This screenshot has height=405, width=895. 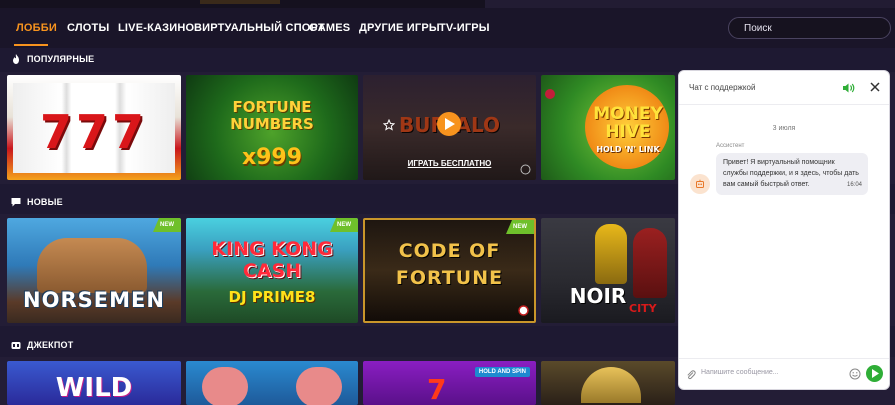 I want to click on banner-accent, so click(x=240, y=2).